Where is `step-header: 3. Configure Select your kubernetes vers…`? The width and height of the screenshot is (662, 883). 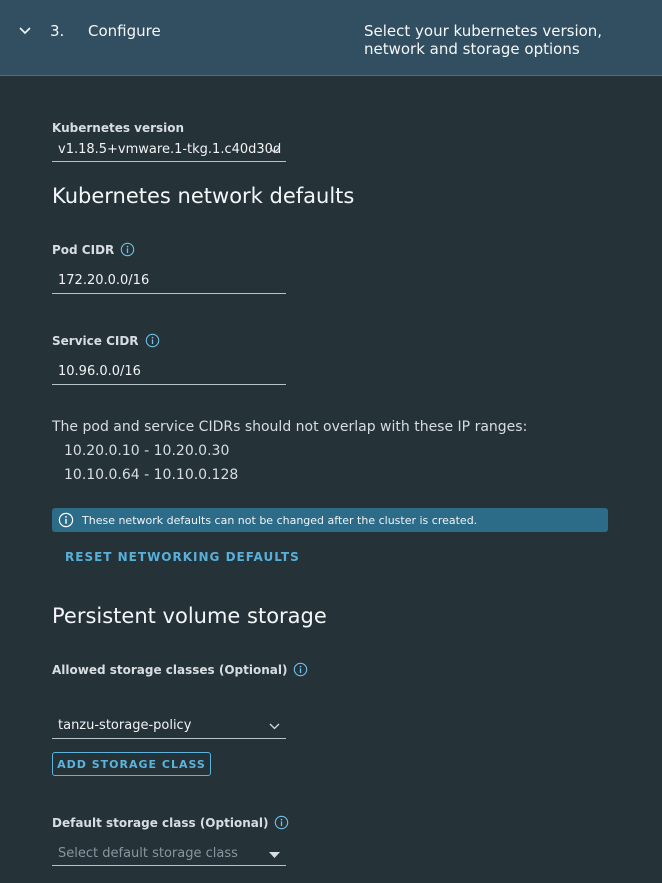 step-header: 3. Configure Select your kubernetes vers… is located at coordinates (331, 38).